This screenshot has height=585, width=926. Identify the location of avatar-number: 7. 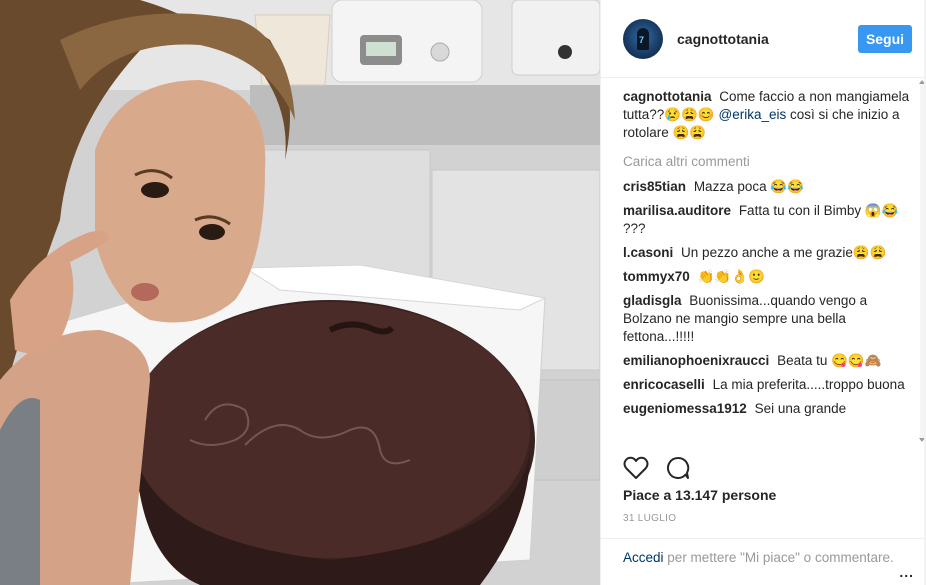
(642, 39).